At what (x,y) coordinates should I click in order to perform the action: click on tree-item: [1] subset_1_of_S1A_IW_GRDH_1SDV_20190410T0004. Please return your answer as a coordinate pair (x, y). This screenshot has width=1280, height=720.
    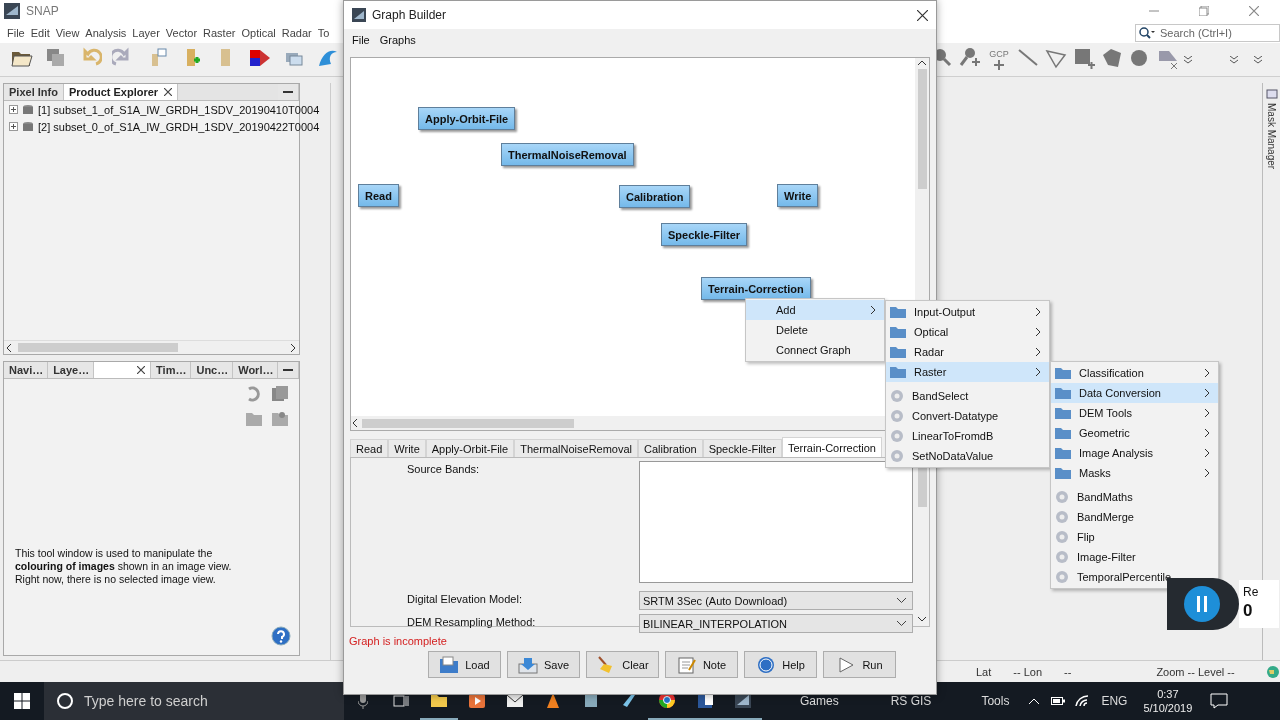
    Looking at the image, I should click on (179, 109).